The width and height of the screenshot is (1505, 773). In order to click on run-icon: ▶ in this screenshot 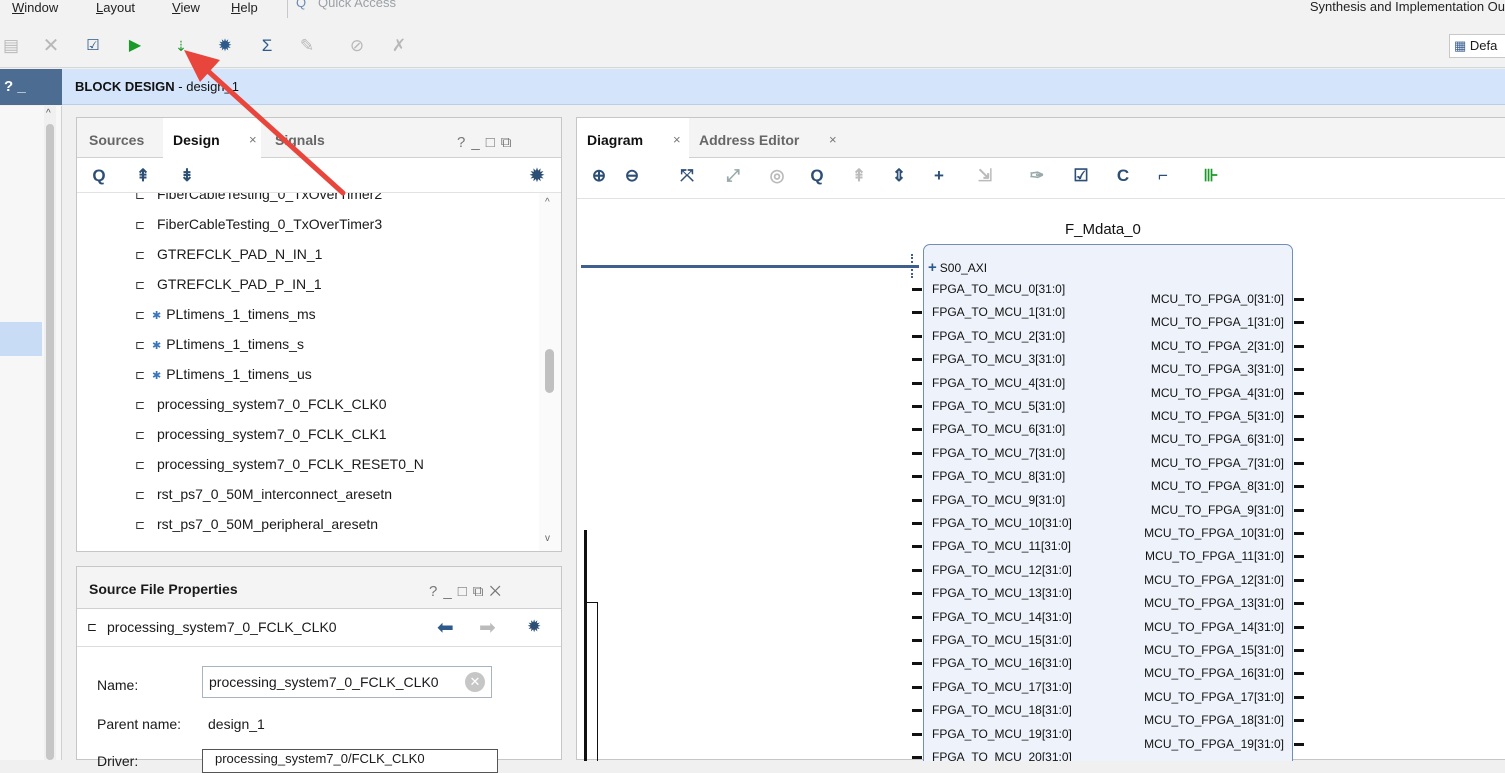, I will do `click(135, 46)`.